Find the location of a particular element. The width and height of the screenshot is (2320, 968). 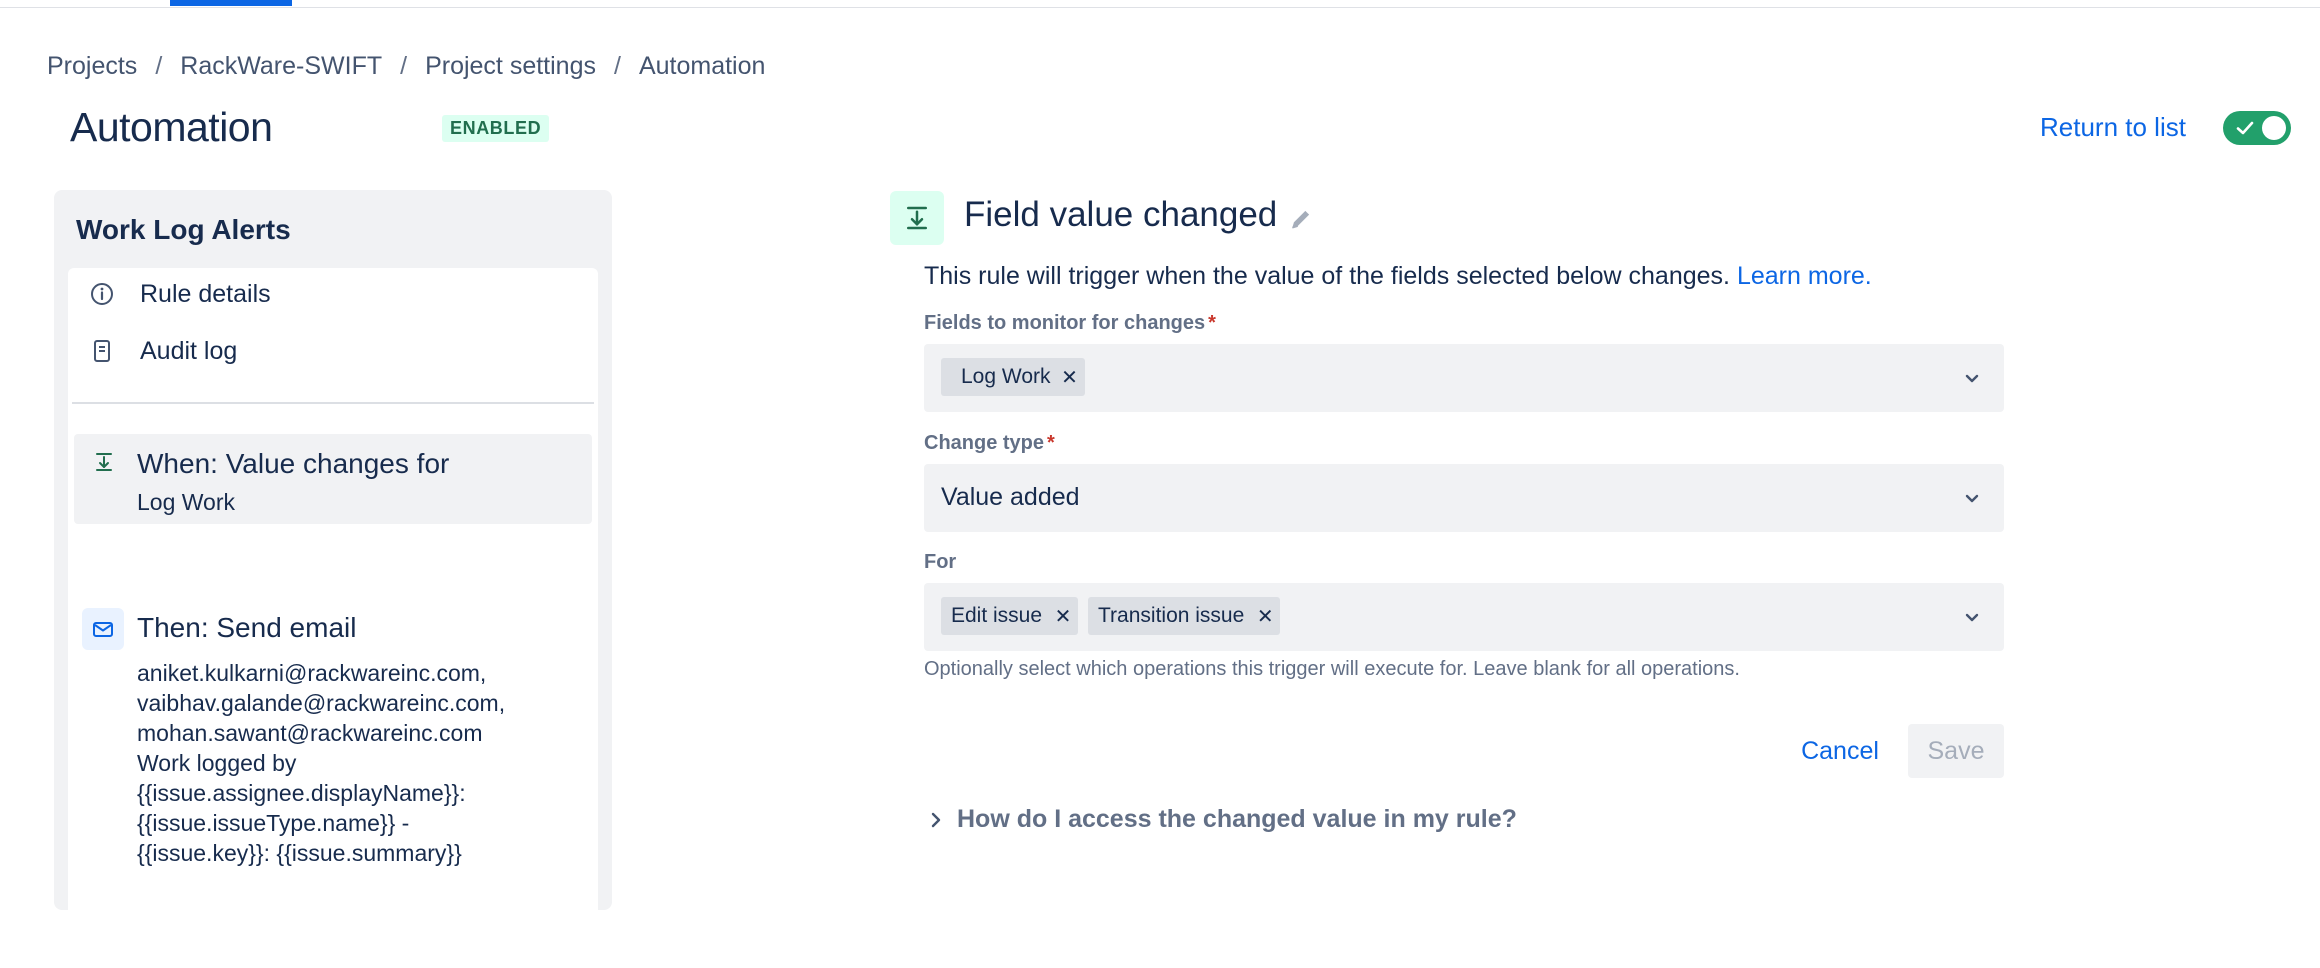

for-operations-select: Edit issue ✕ Transition issue ✕ is located at coordinates (1464, 617).